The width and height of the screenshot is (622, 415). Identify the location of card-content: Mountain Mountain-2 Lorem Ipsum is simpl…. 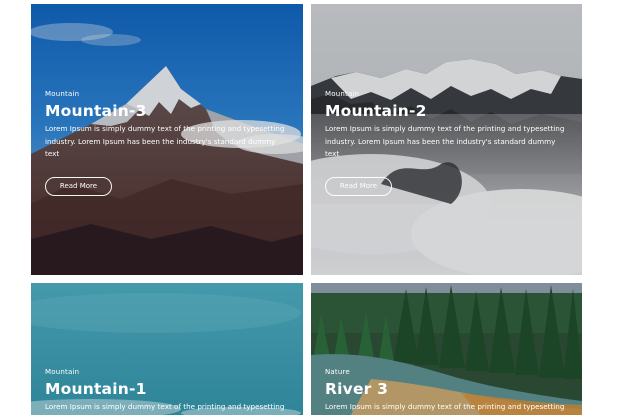
(446, 143).